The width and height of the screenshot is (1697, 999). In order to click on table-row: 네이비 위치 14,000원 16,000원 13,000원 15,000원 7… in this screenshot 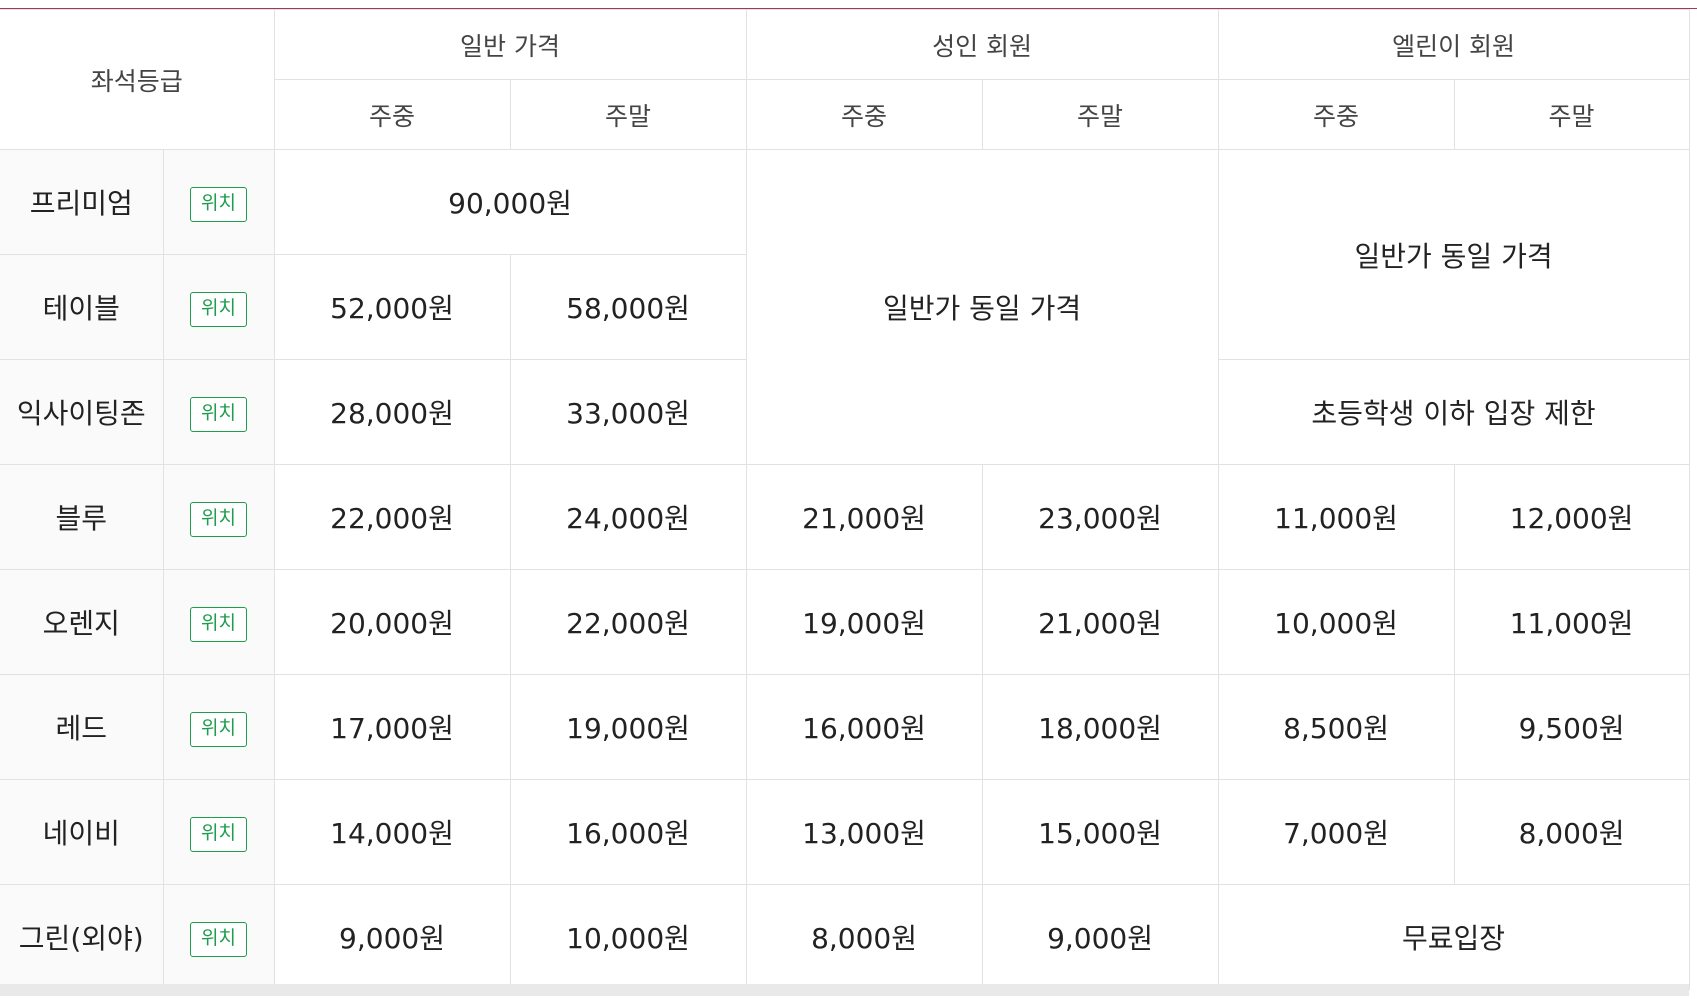, I will do `click(845, 832)`.